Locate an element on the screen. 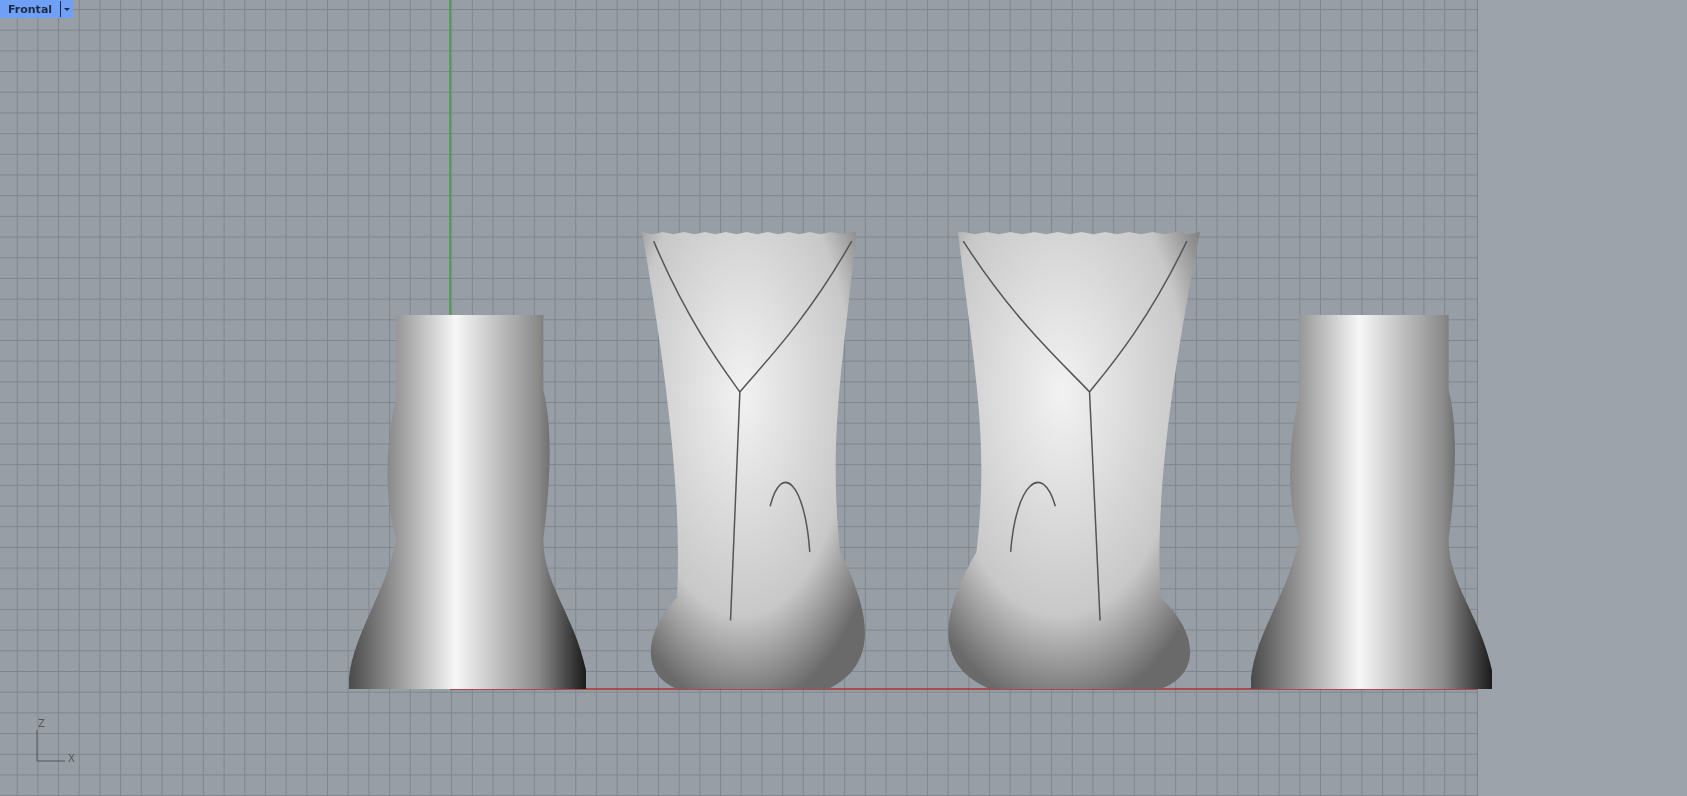 The image size is (1687, 796). viewport-title-button: Frontal is located at coordinates (30, 9).